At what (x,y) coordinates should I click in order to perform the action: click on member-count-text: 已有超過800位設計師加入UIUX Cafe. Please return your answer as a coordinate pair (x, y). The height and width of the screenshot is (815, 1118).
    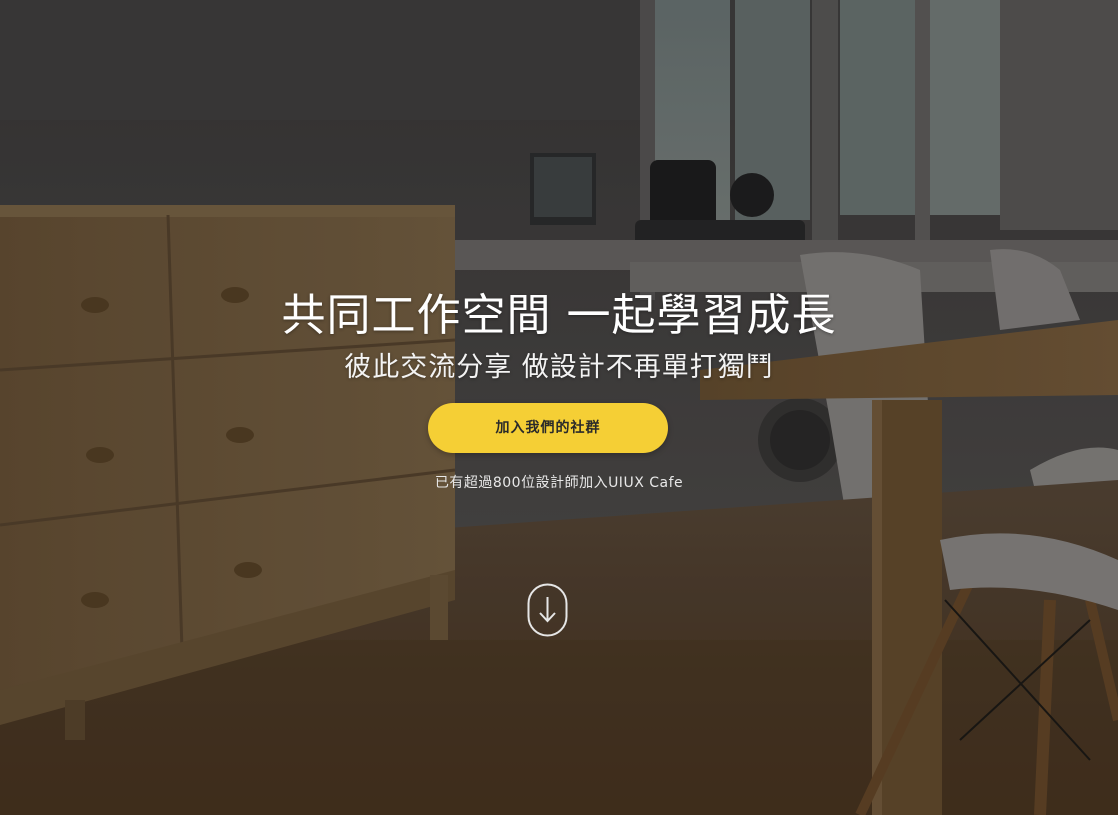
    Looking at the image, I should click on (559, 483).